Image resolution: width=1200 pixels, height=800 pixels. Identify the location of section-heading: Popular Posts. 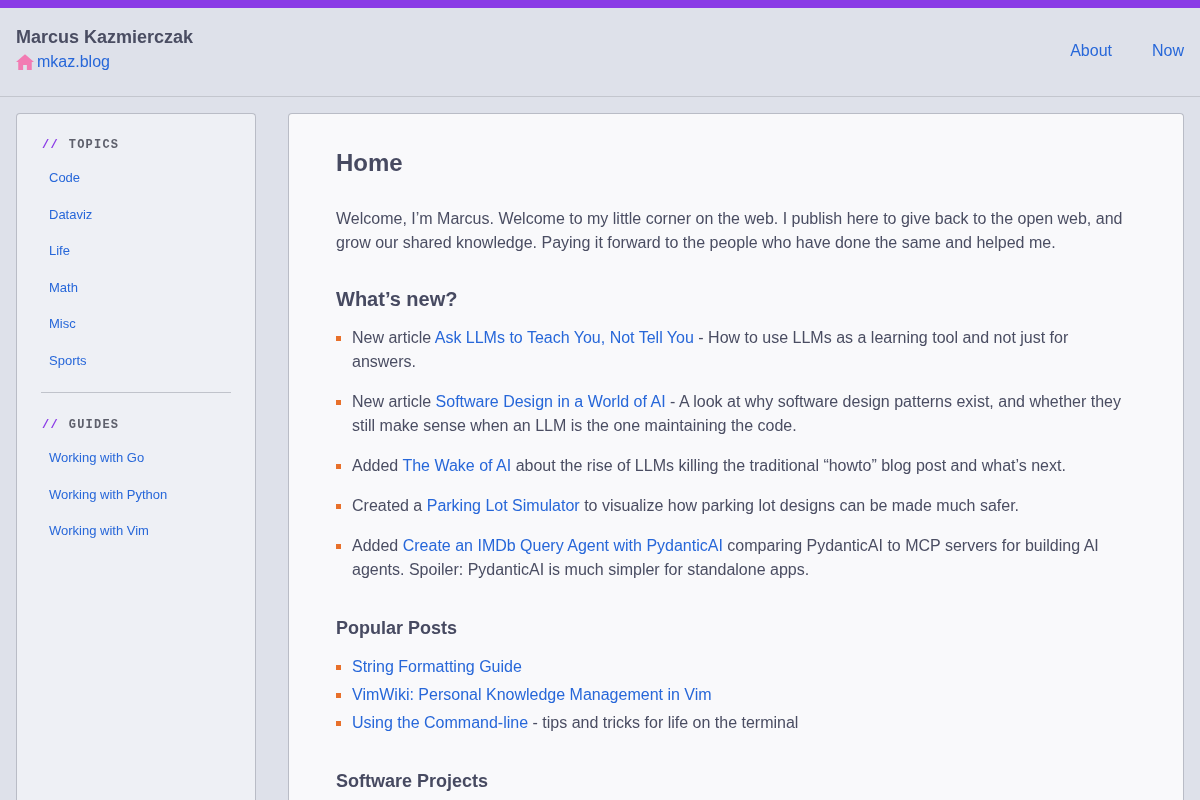
(397, 628).